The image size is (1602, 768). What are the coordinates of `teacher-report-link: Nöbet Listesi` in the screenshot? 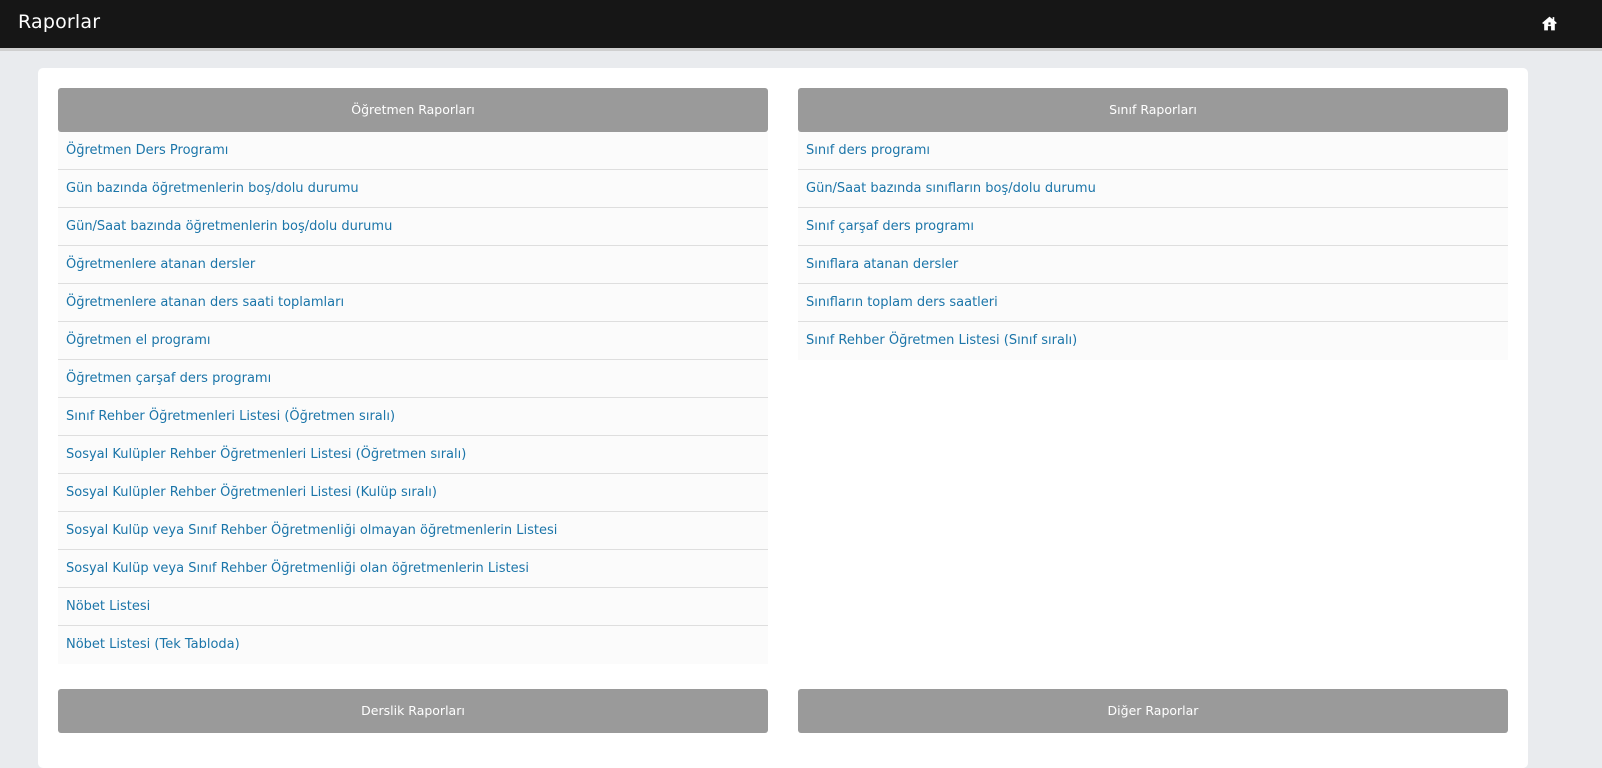 It's located at (413, 607).